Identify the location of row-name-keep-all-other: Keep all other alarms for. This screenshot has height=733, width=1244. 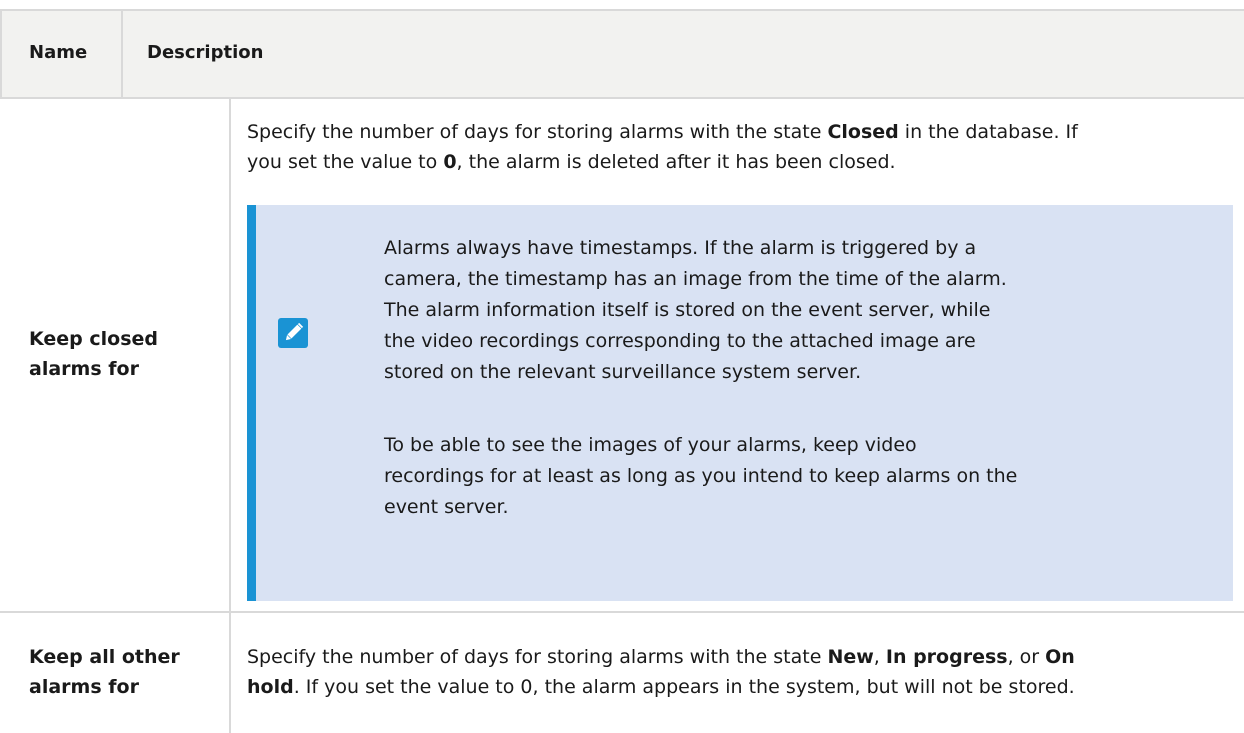
(104, 672).